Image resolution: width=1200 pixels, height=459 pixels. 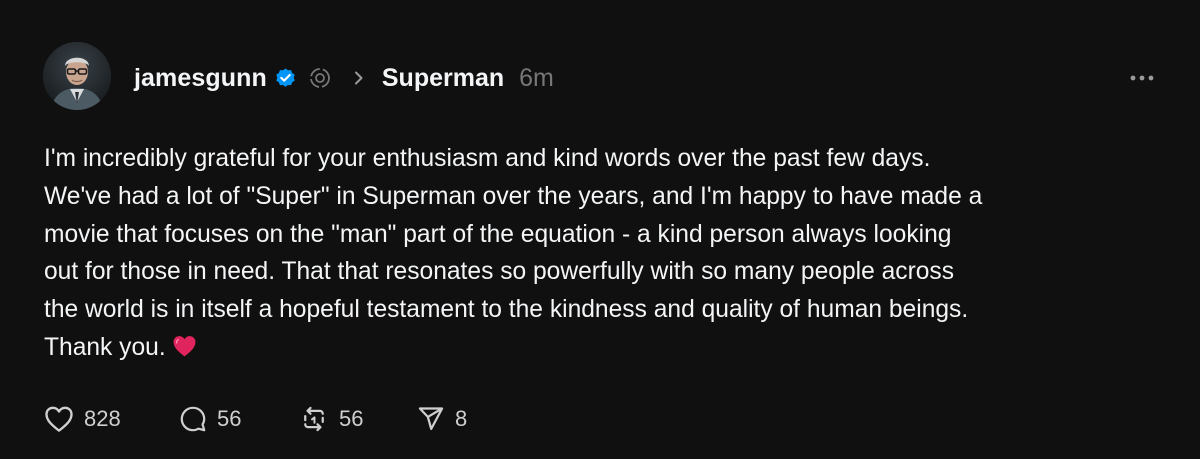 I want to click on send-icon, so click(x=431, y=419).